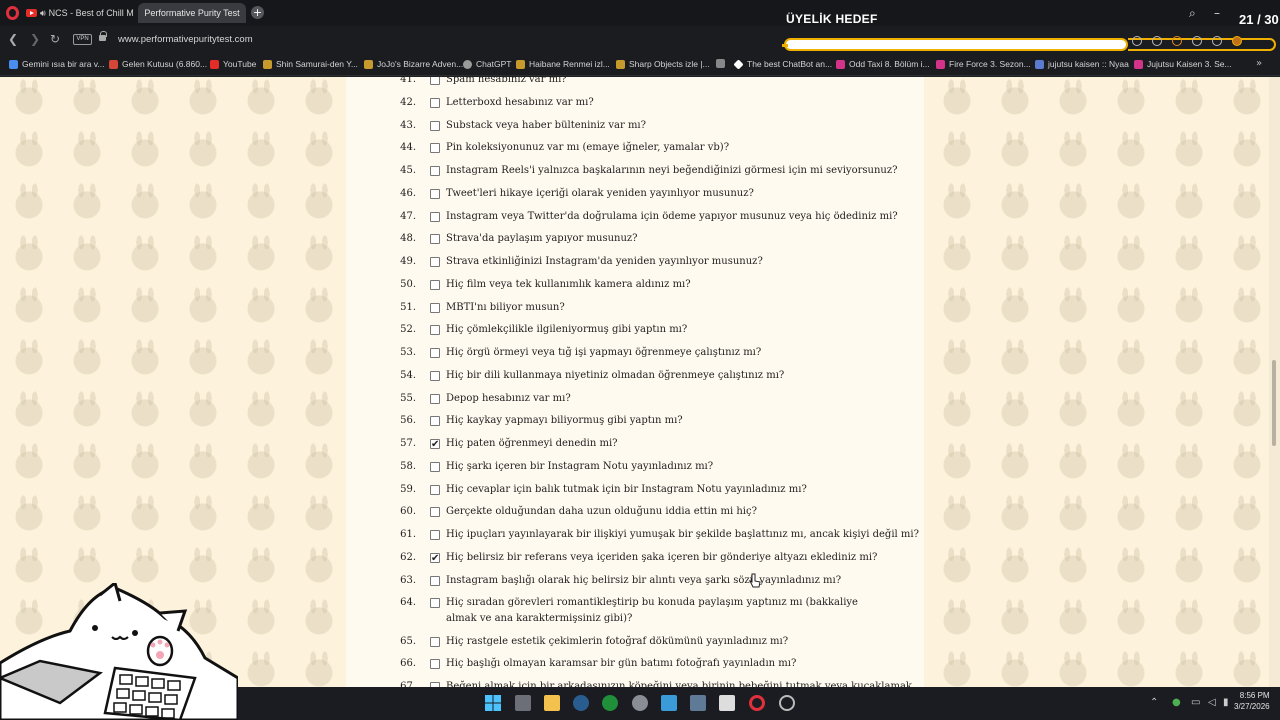 Image resolution: width=1280 pixels, height=720 pixels. What do you see at coordinates (487, 64) in the screenshot?
I see `bookmark-chatgpt: ChatGPT` at bounding box center [487, 64].